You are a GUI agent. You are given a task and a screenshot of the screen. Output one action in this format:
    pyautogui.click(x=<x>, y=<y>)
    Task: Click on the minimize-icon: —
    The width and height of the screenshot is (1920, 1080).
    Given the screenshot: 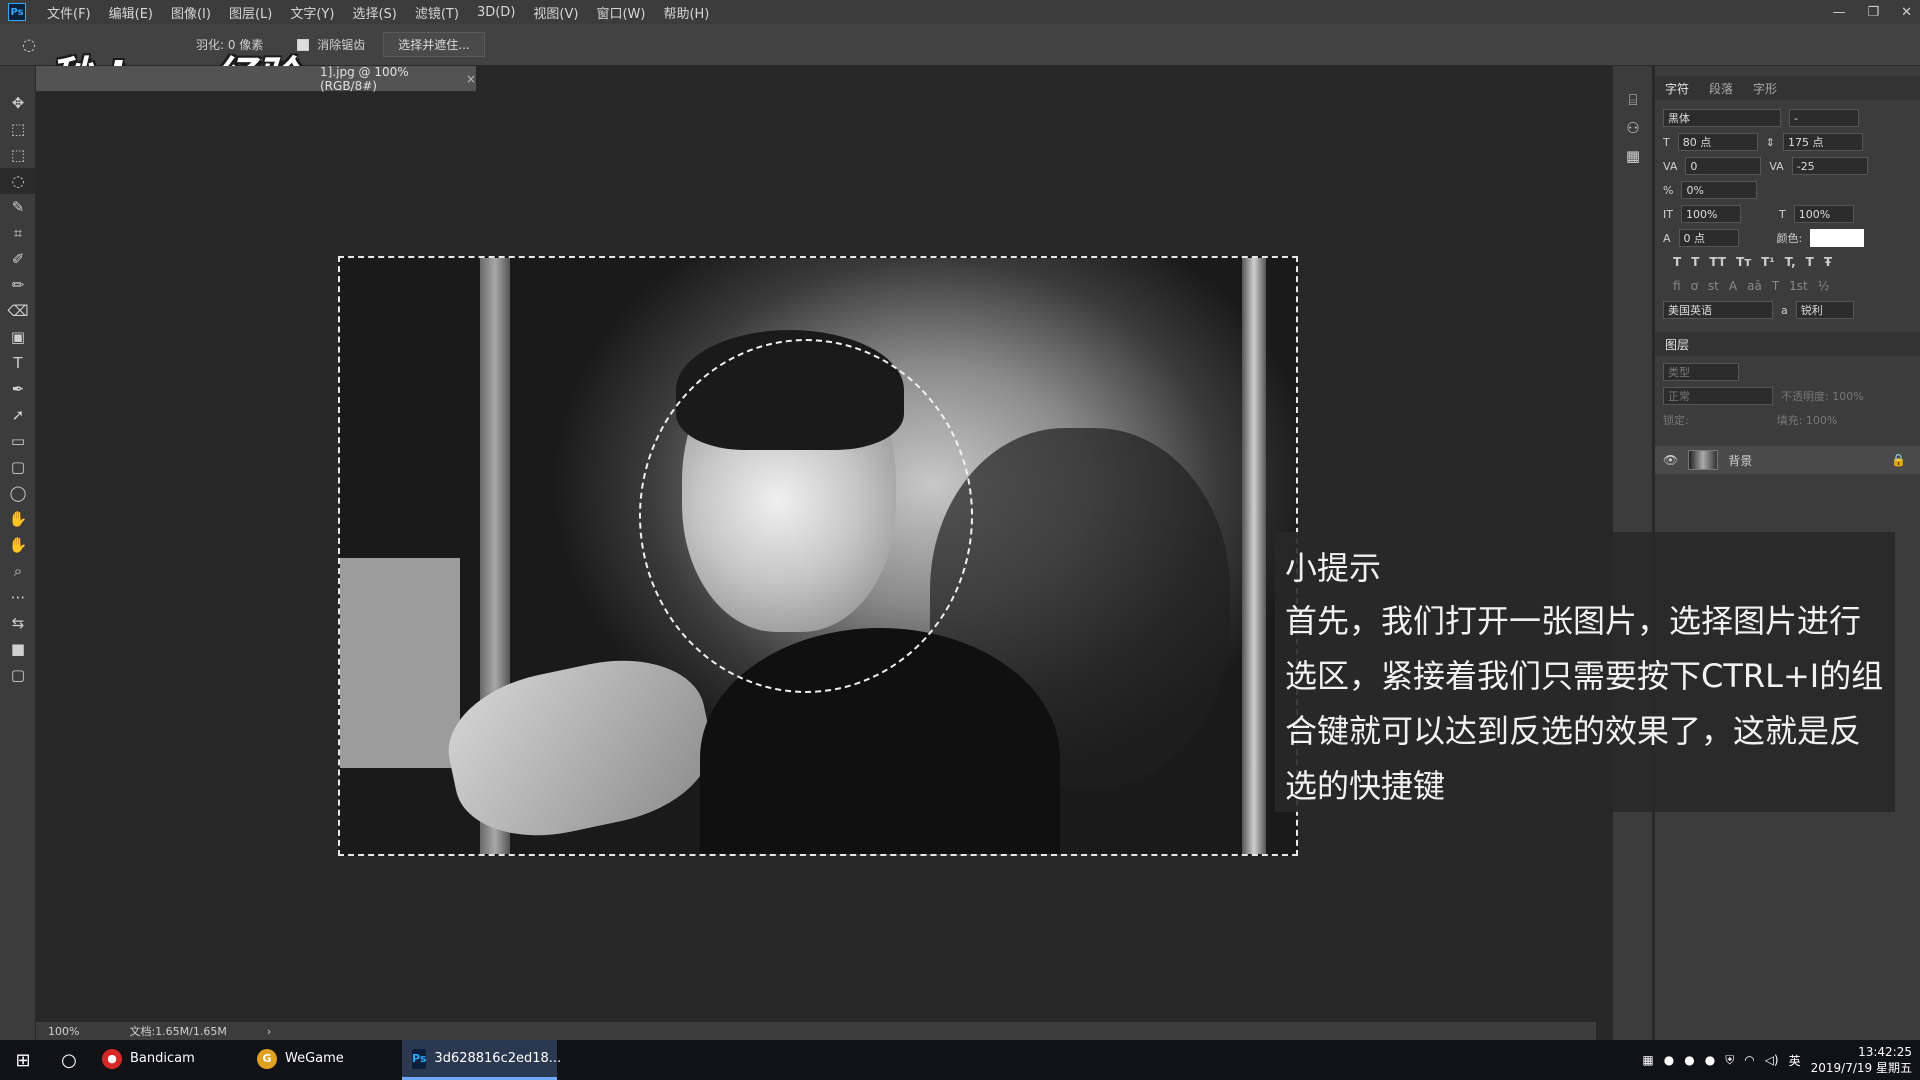 What is the action you would take?
    pyautogui.click(x=1838, y=12)
    